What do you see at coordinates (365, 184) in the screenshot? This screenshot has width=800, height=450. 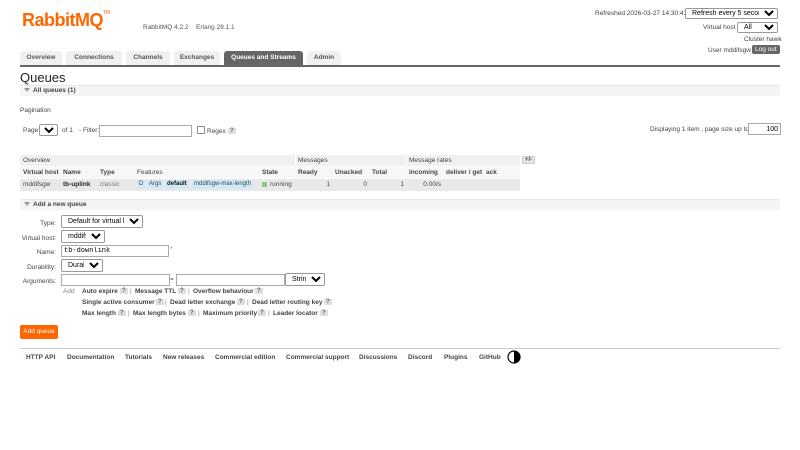 I see `row-unacked: 0` at bounding box center [365, 184].